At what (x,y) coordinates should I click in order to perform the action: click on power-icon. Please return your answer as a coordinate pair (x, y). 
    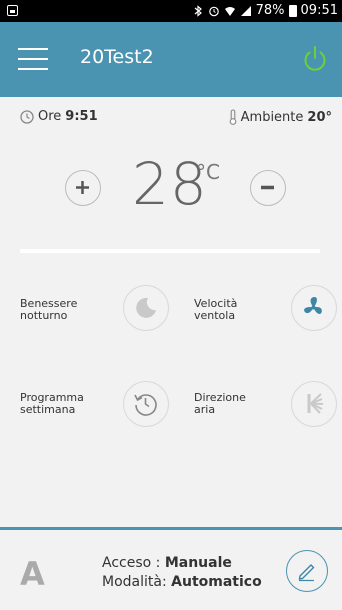
    Looking at the image, I should click on (315, 59).